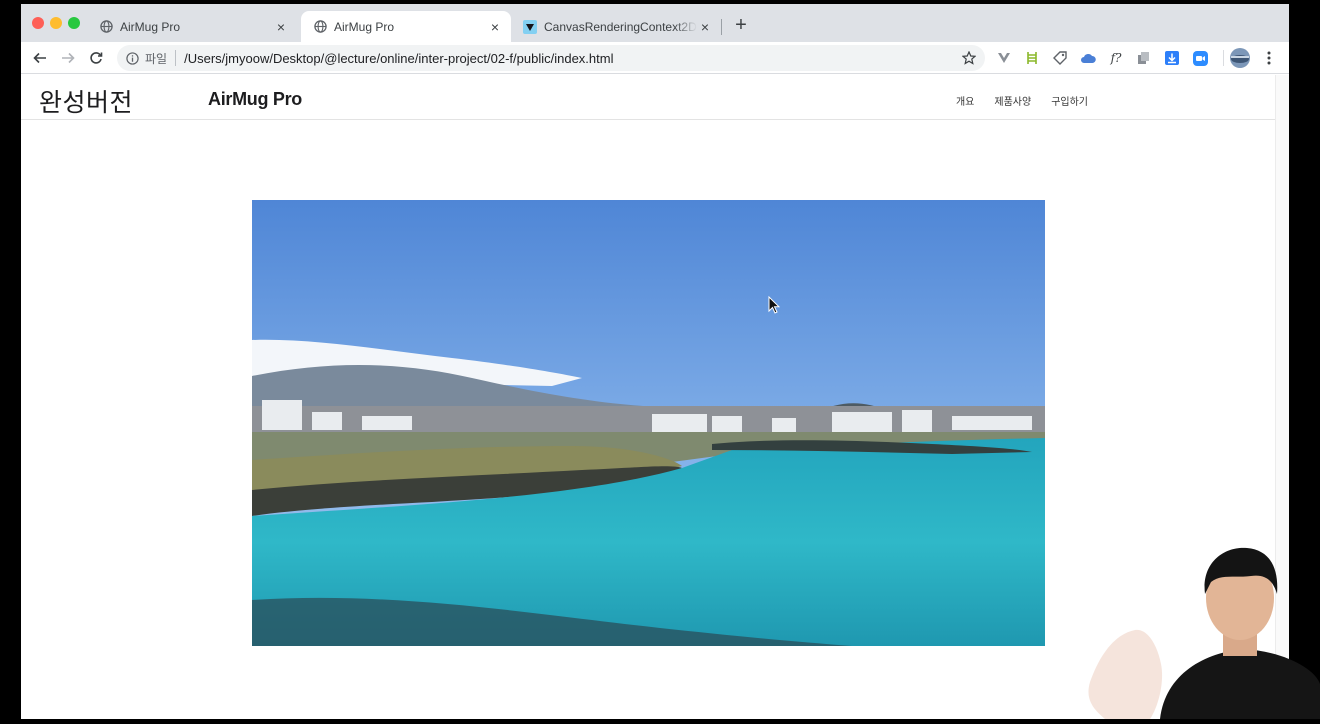  Describe the element at coordinates (1012, 100) in the screenshot. I see `nav-link-specs: 제품사양` at that location.